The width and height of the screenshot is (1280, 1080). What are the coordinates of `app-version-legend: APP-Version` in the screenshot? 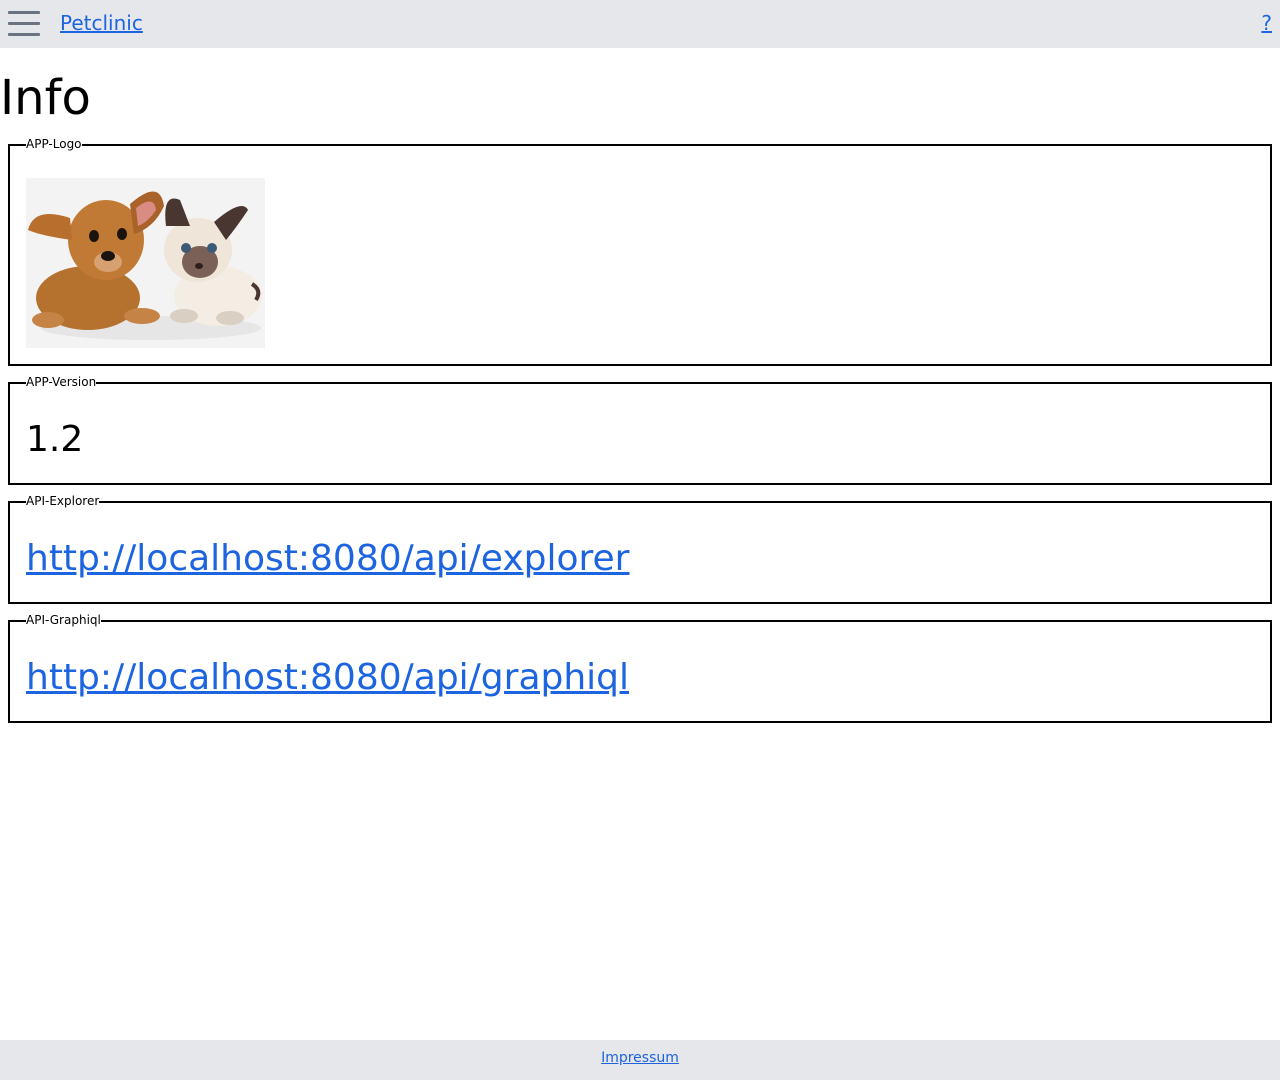 It's located at (61, 382).